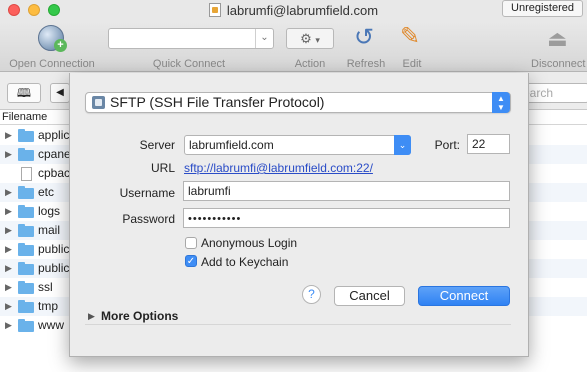 The height and width of the screenshot is (372, 587). I want to click on quick-connect: ⌄ Quick Connect, so click(189, 47).